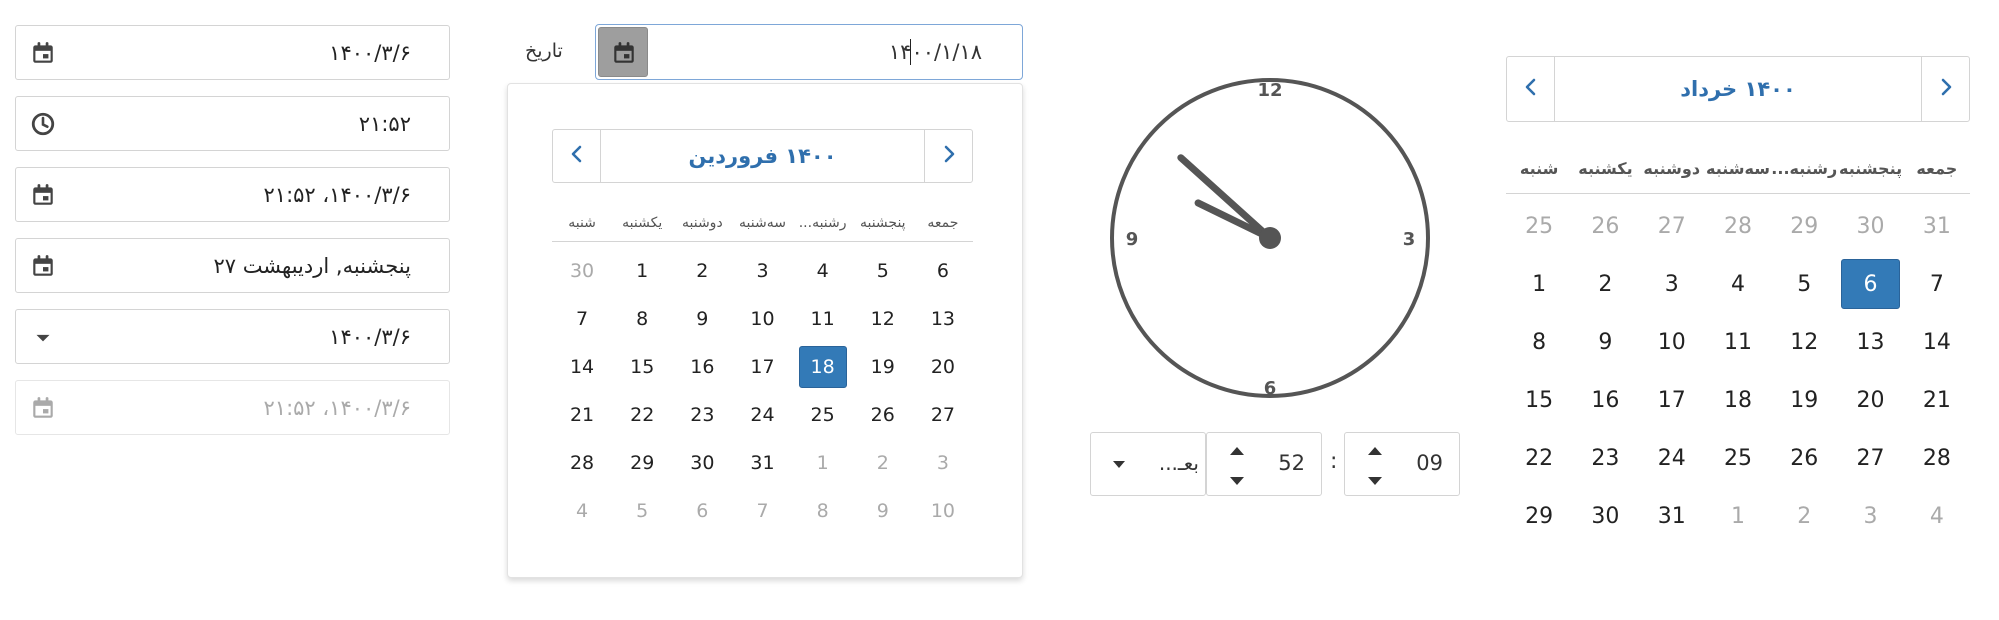  Describe the element at coordinates (809, 52) in the screenshot. I see `date-input: ۱۴۰۰/۱/۱۸` at that location.